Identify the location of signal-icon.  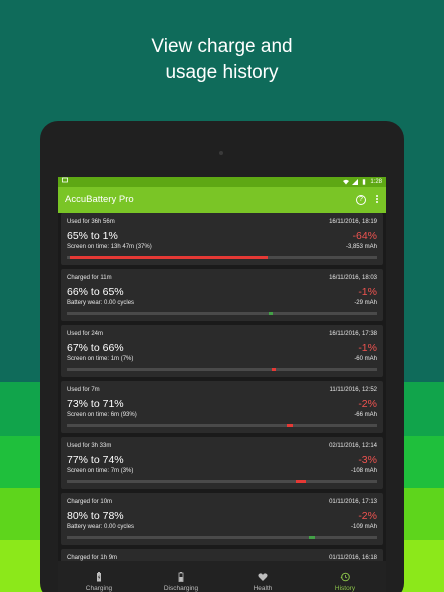
(355, 182).